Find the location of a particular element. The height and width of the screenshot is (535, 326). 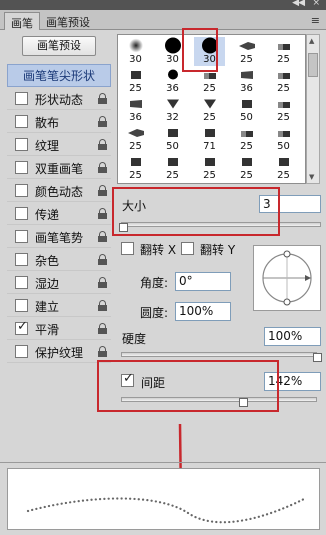

collapse-icon: ◀◀ is located at coordinates (298, 4).